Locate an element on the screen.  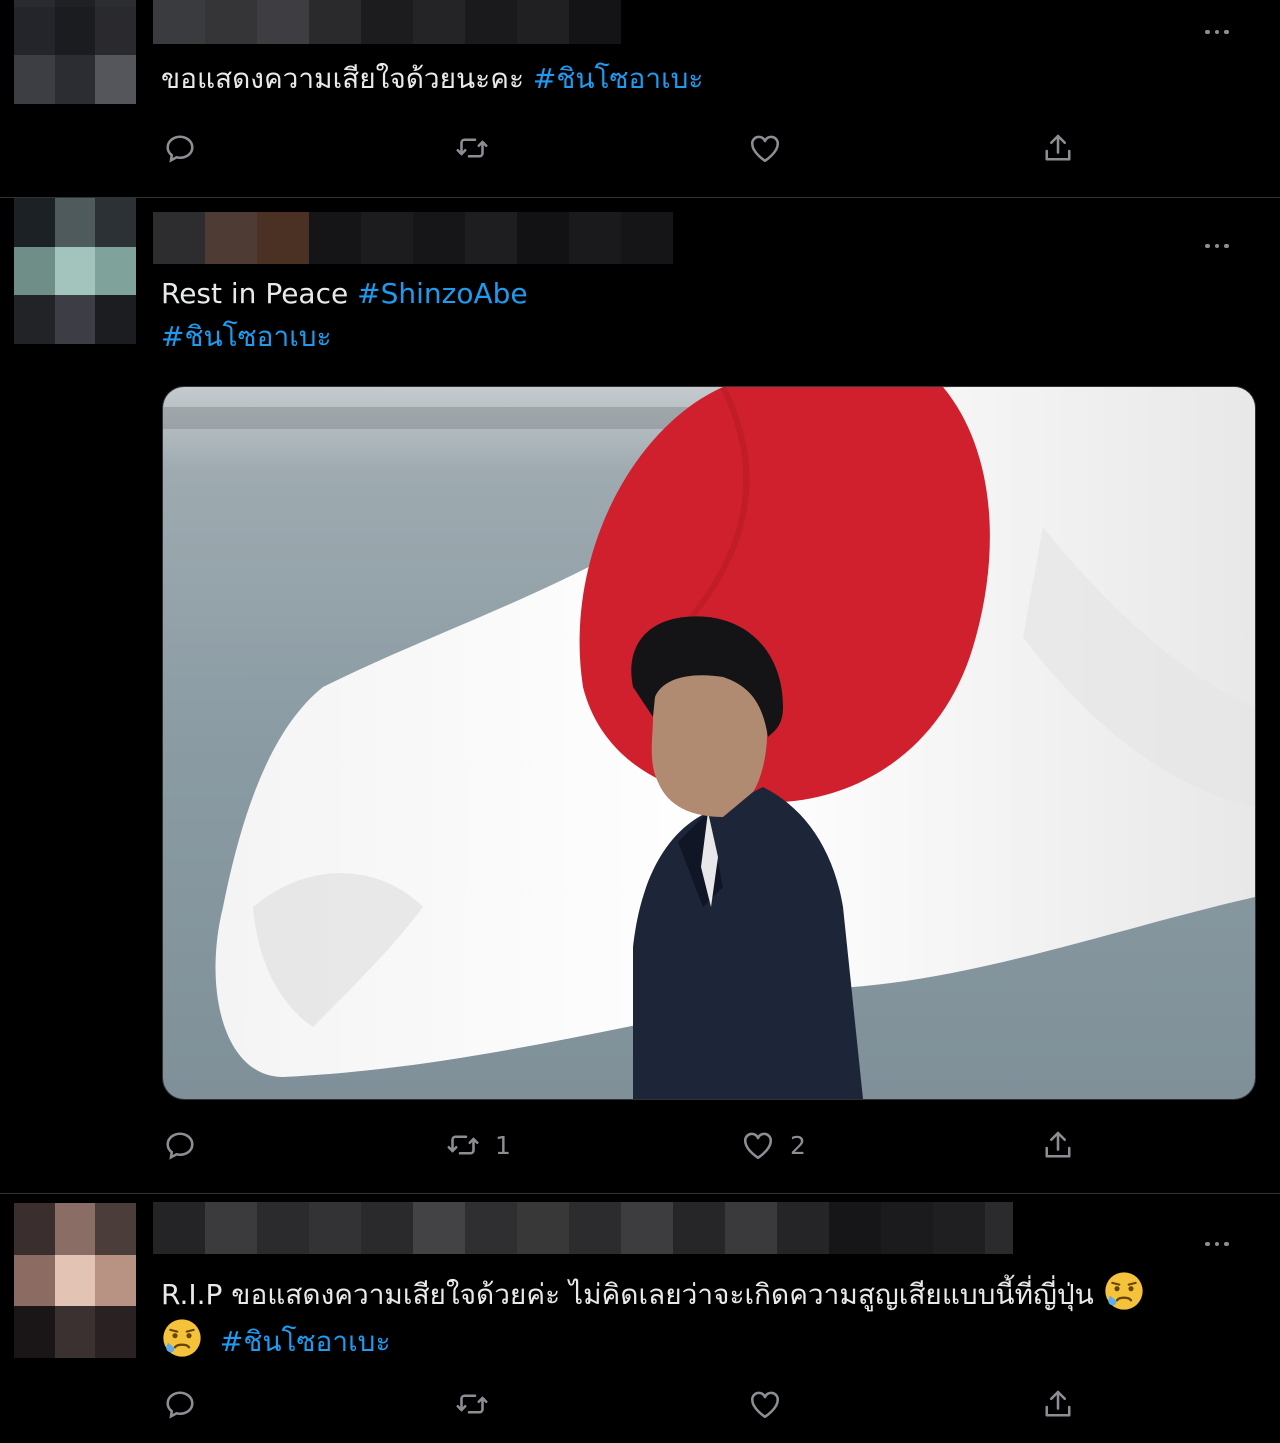
like-button: 2 is located at coordinates (773, 1145).